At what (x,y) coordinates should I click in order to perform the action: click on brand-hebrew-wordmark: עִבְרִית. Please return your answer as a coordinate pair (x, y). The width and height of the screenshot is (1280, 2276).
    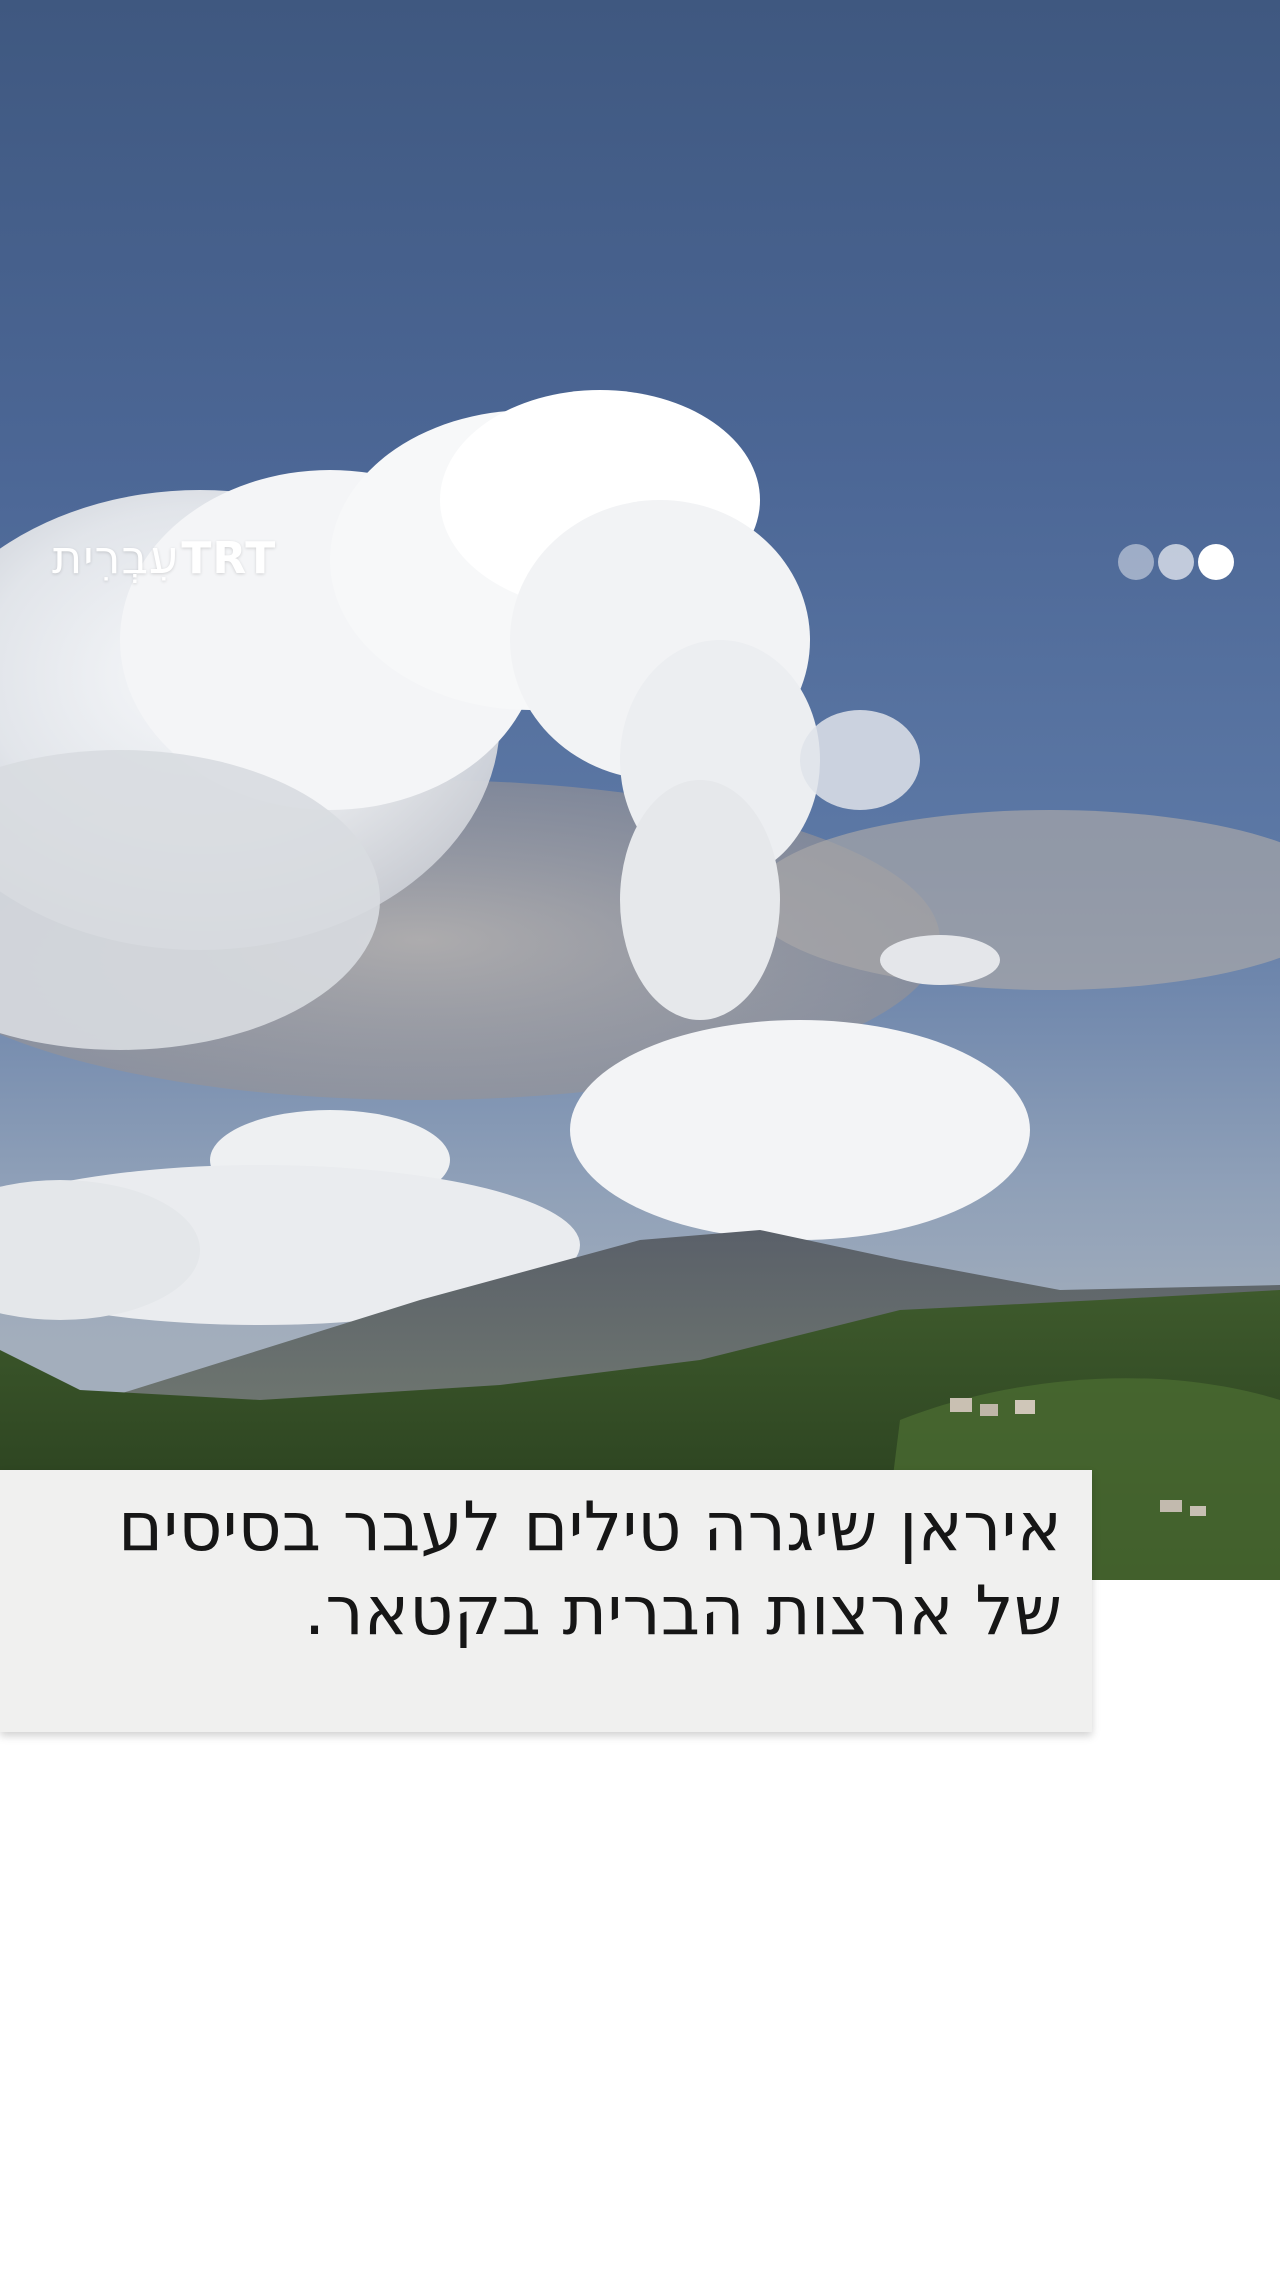
    Looking at the image, I should click on (116, 557).